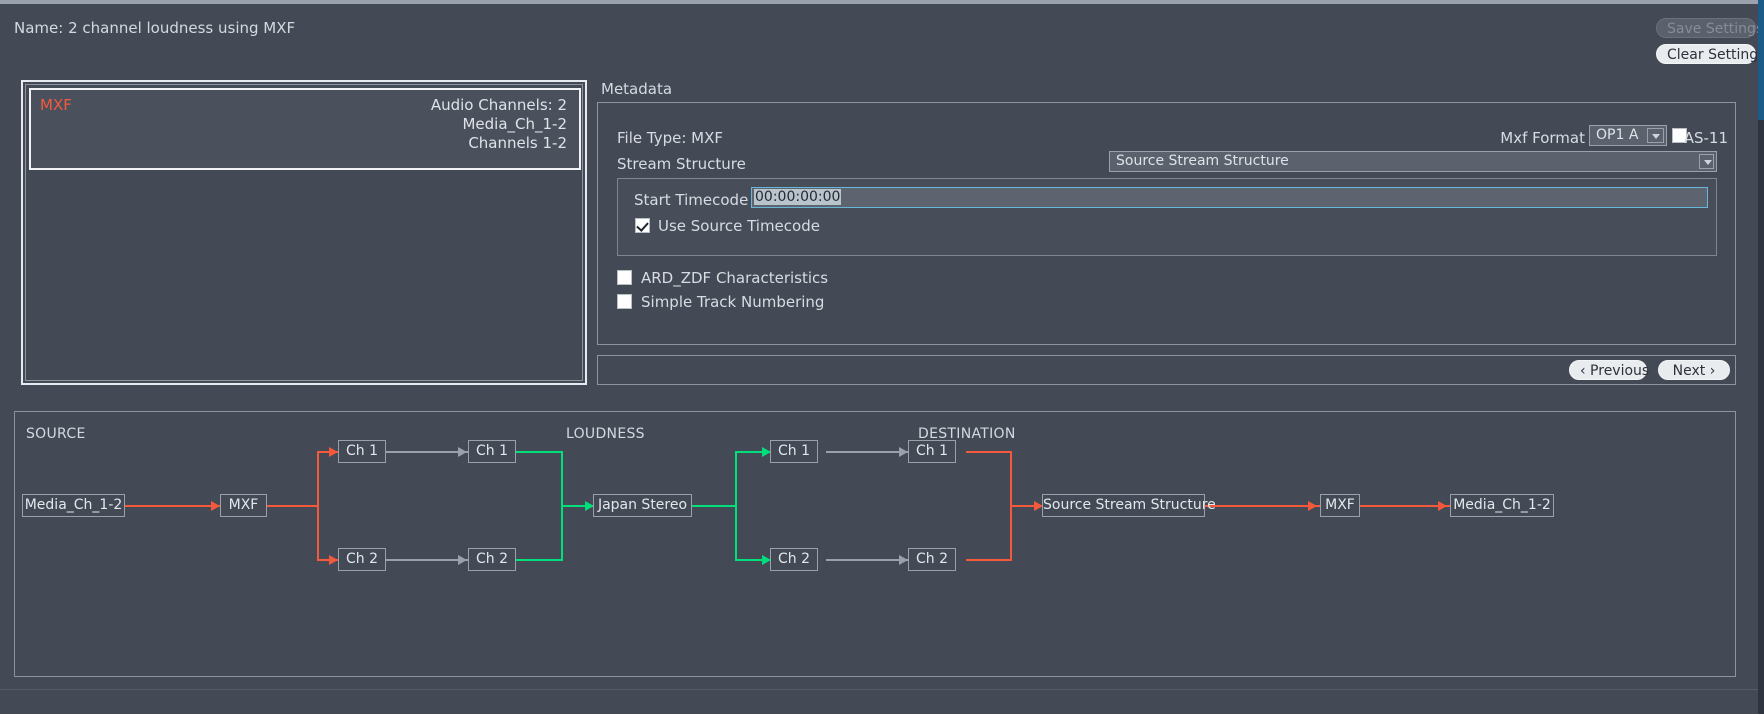 The image size is (1764, 714). What do you see at coordinates (517, 143) in the screenshot?
I see `file-entry-channels: Channels 1-2` at bounding box center [517, 143].